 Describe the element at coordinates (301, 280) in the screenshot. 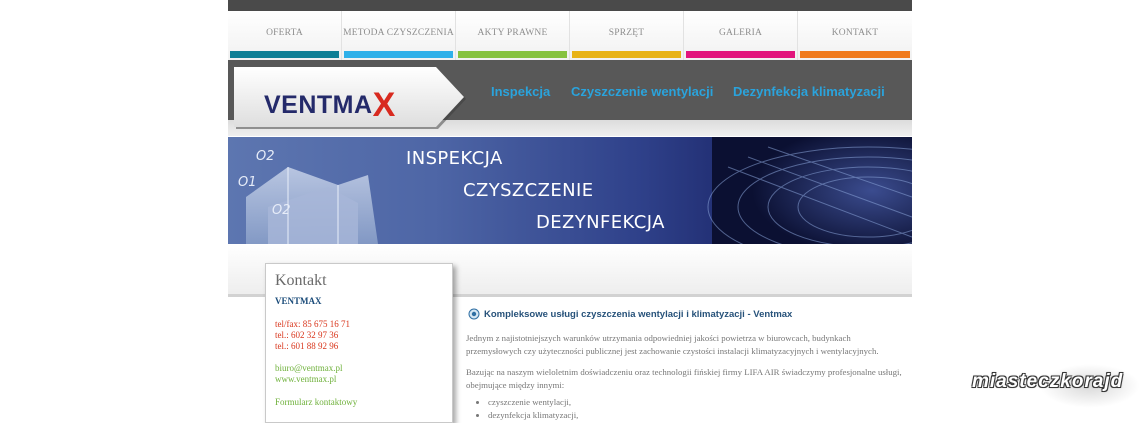

I see `contact-title: Kontakt` at that location.